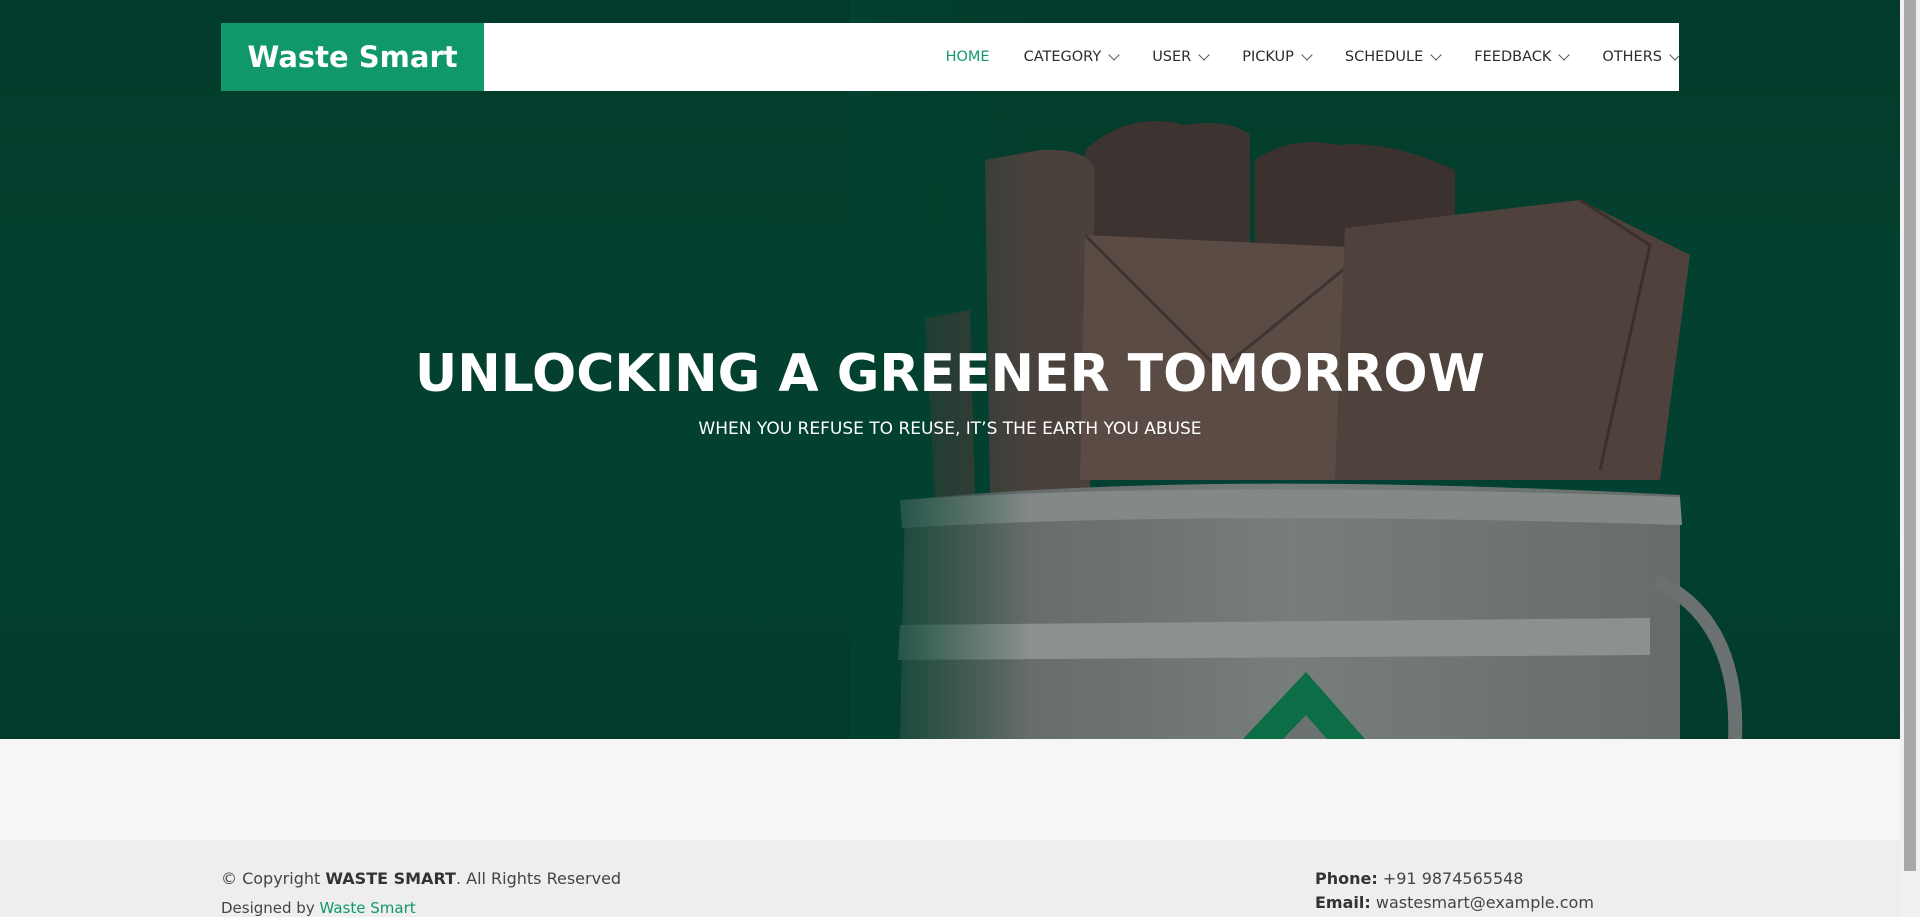 The width and height of the screenshot is (1920, 917). What do you see at coordinates (538, 878) in the screenshot?
I see `copyright-suffix: . All Rights Reserved` at bounding box center [538, 878].